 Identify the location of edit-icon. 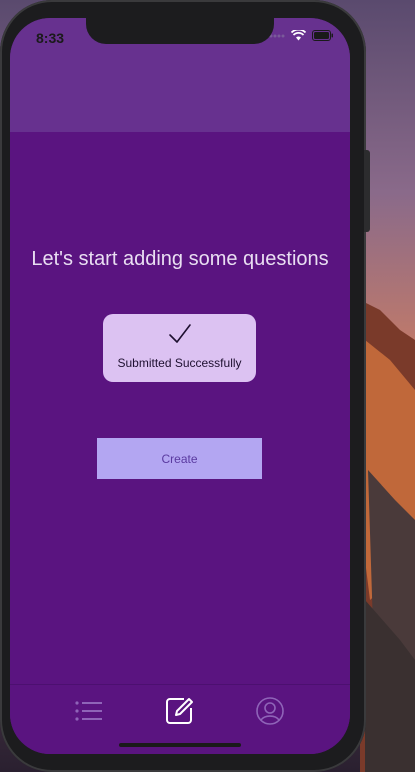
(179, 711).